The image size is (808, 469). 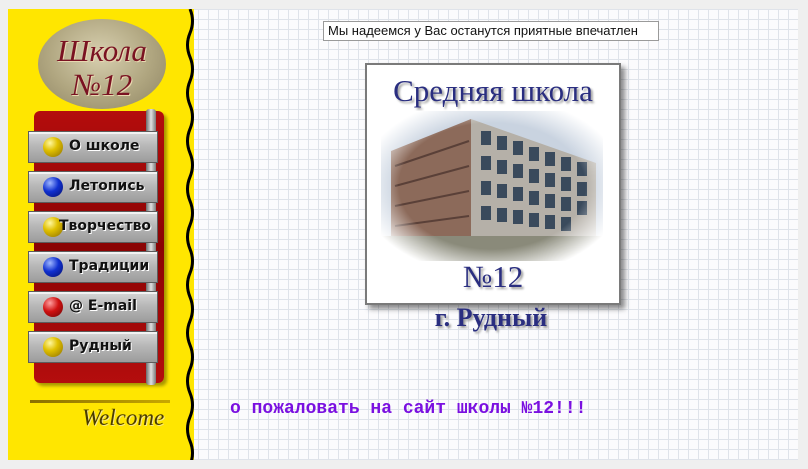 What do you see at coordinates (53, 307) in the screenshot?
I see `red-ball-icon` at bounding box center [53, 307].